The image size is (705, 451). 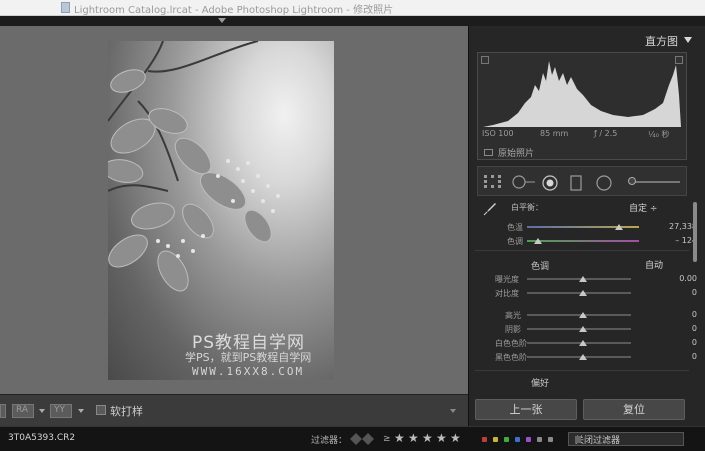 I want to click on radial-filter-icon, so click(x=604, y=183).